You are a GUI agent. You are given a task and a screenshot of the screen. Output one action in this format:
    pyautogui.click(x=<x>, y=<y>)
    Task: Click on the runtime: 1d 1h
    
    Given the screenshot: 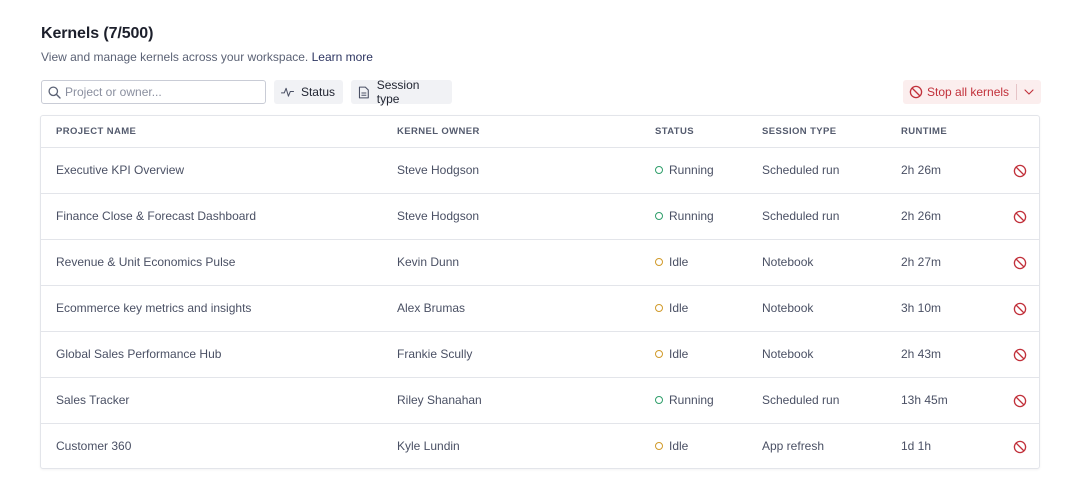 What is the action you would take?
    pyautogui.click(x=916, y=446)
    